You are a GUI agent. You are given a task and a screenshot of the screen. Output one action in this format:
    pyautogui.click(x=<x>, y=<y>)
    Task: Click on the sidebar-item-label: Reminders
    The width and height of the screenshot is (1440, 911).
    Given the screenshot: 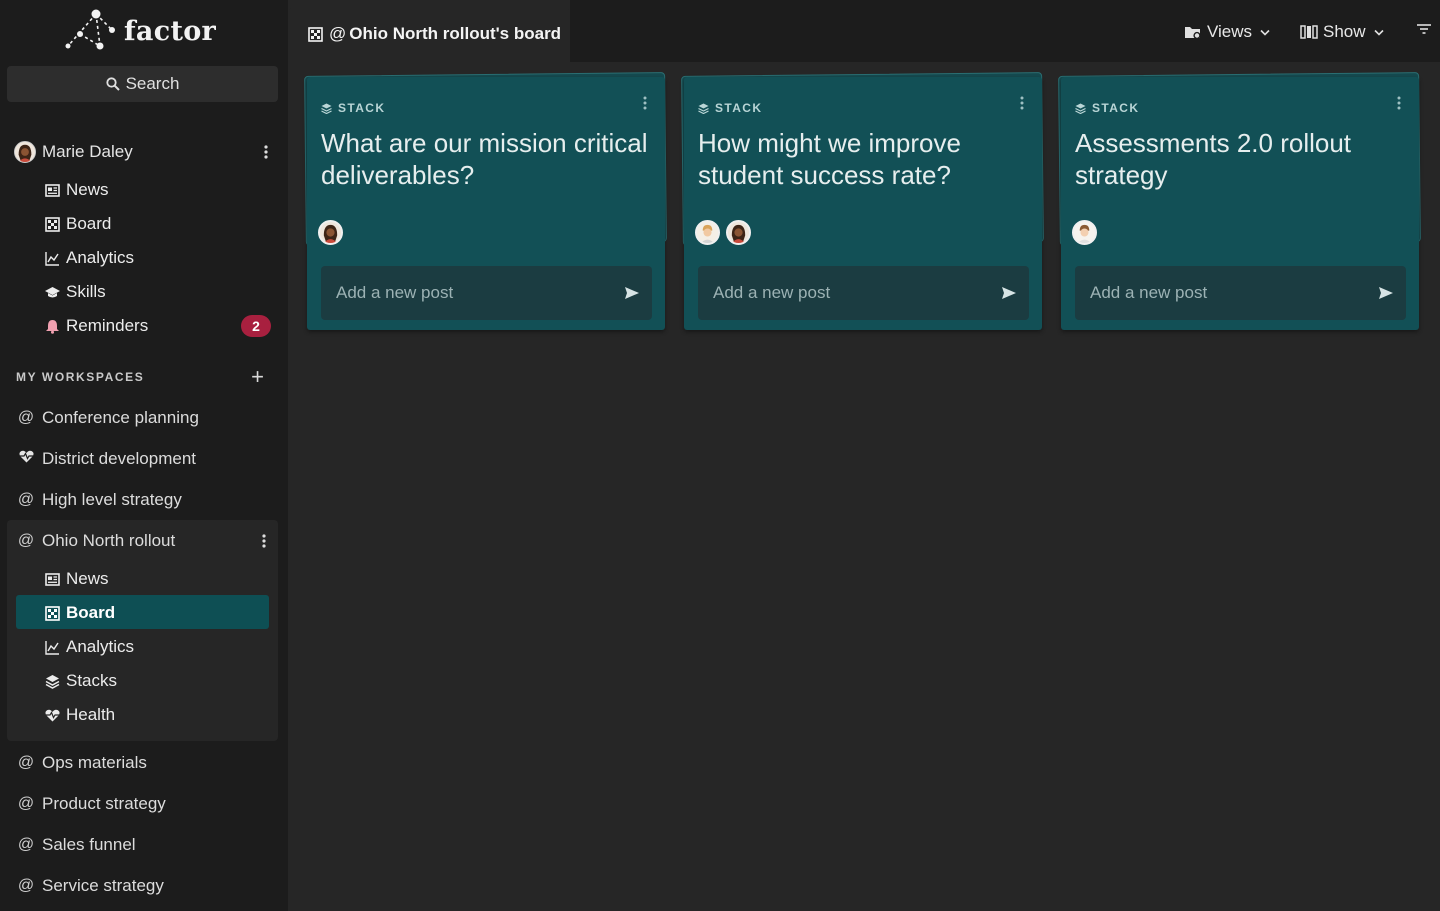 What is the action you would take?
    pyautogui.click(x=107, y=325)
    